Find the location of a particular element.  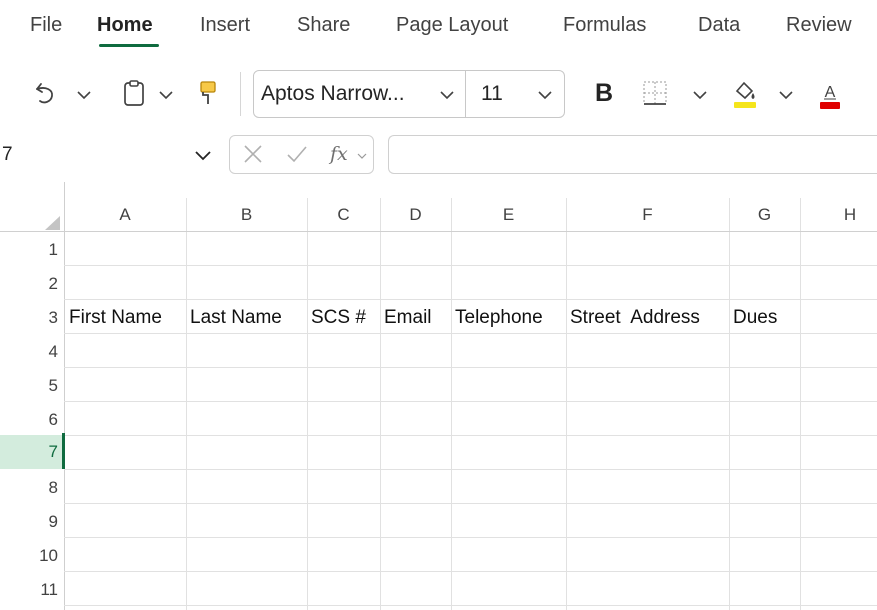

tab-insert: Insert is located at coordinates (225, 25).